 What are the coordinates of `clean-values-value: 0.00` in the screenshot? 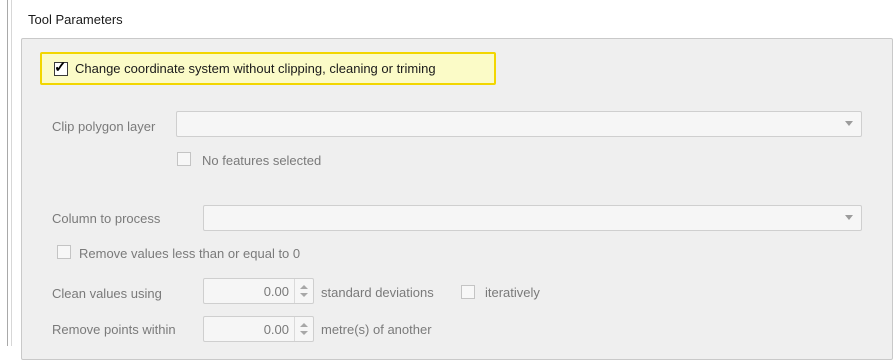 It's located at (276, 291).